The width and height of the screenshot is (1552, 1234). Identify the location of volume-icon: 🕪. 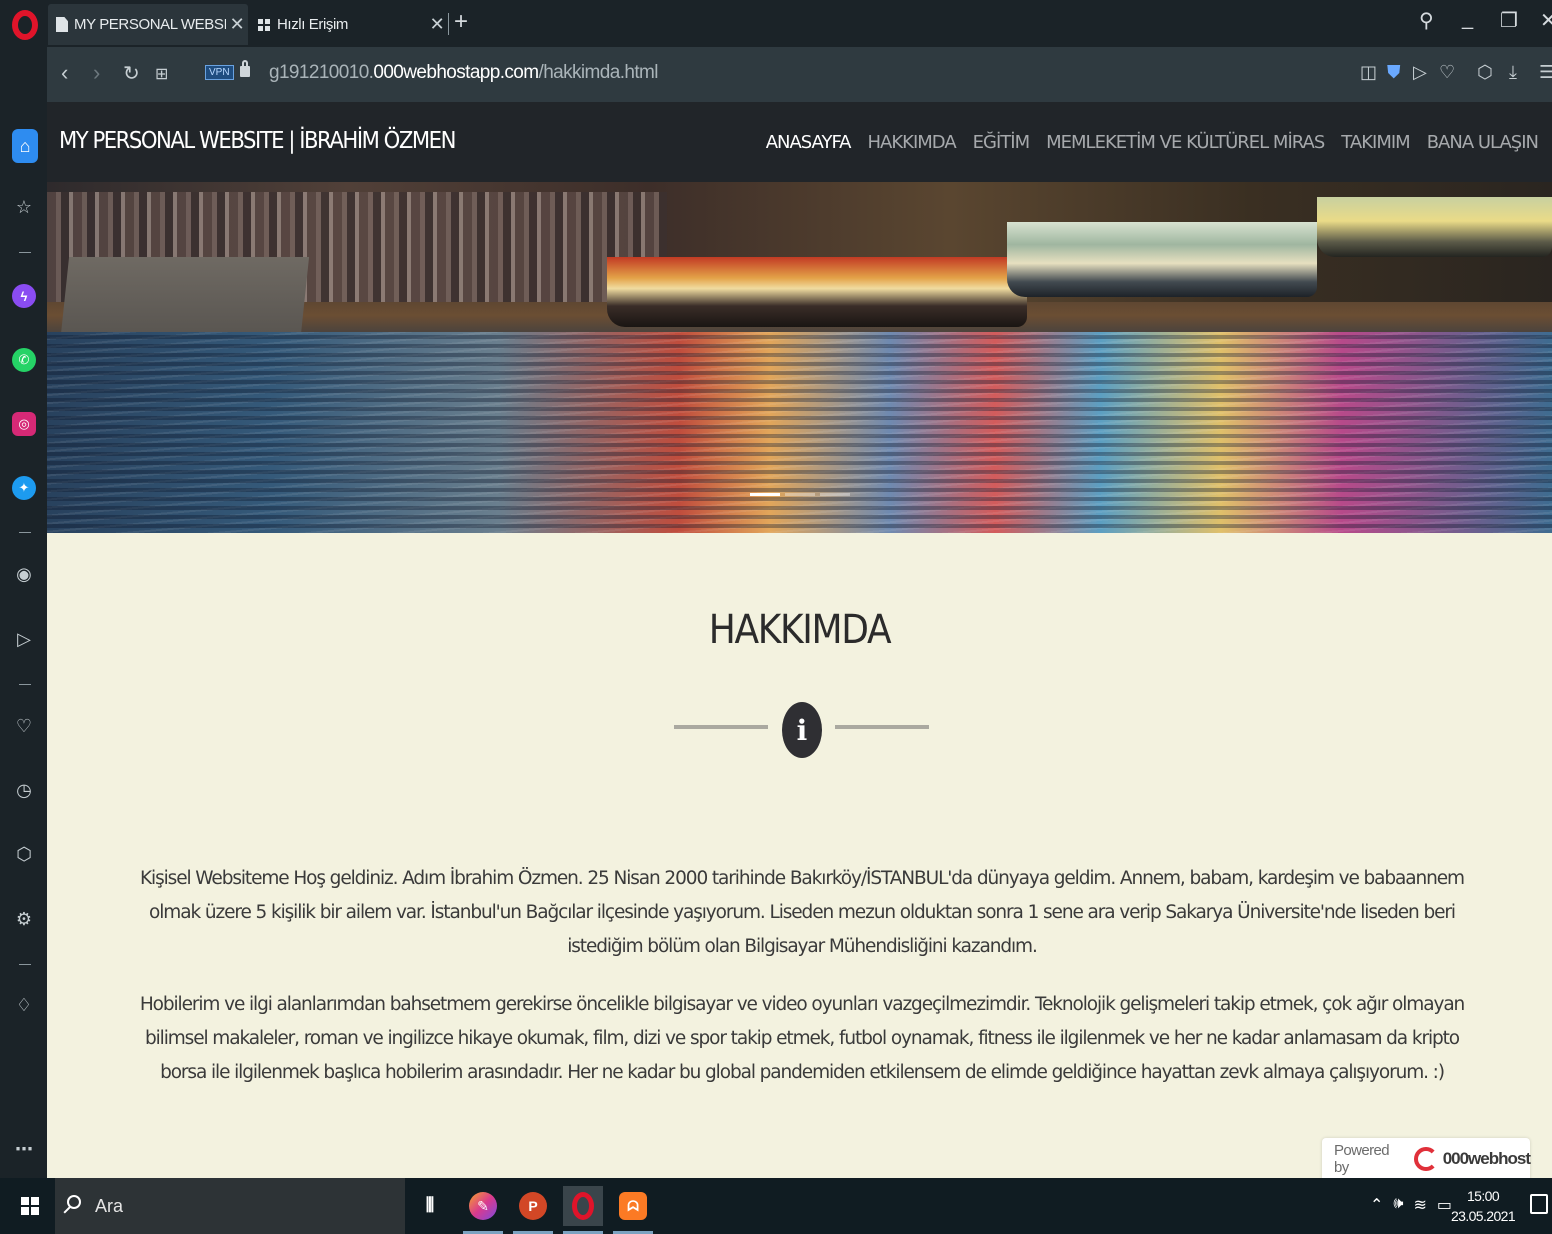
(1398, 1205).